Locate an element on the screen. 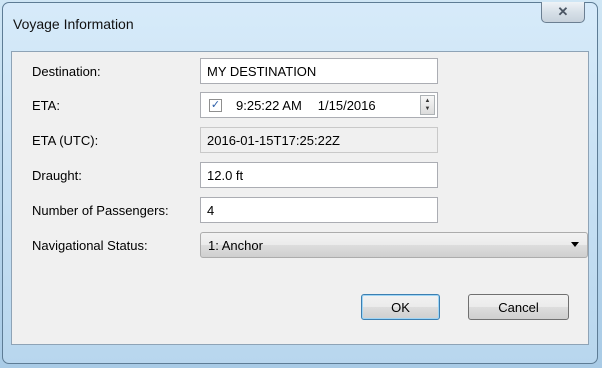 The width and height of the screenshot is (602, 368). passengers-label: Number of Passengers: is located at coordinates (100, 210).